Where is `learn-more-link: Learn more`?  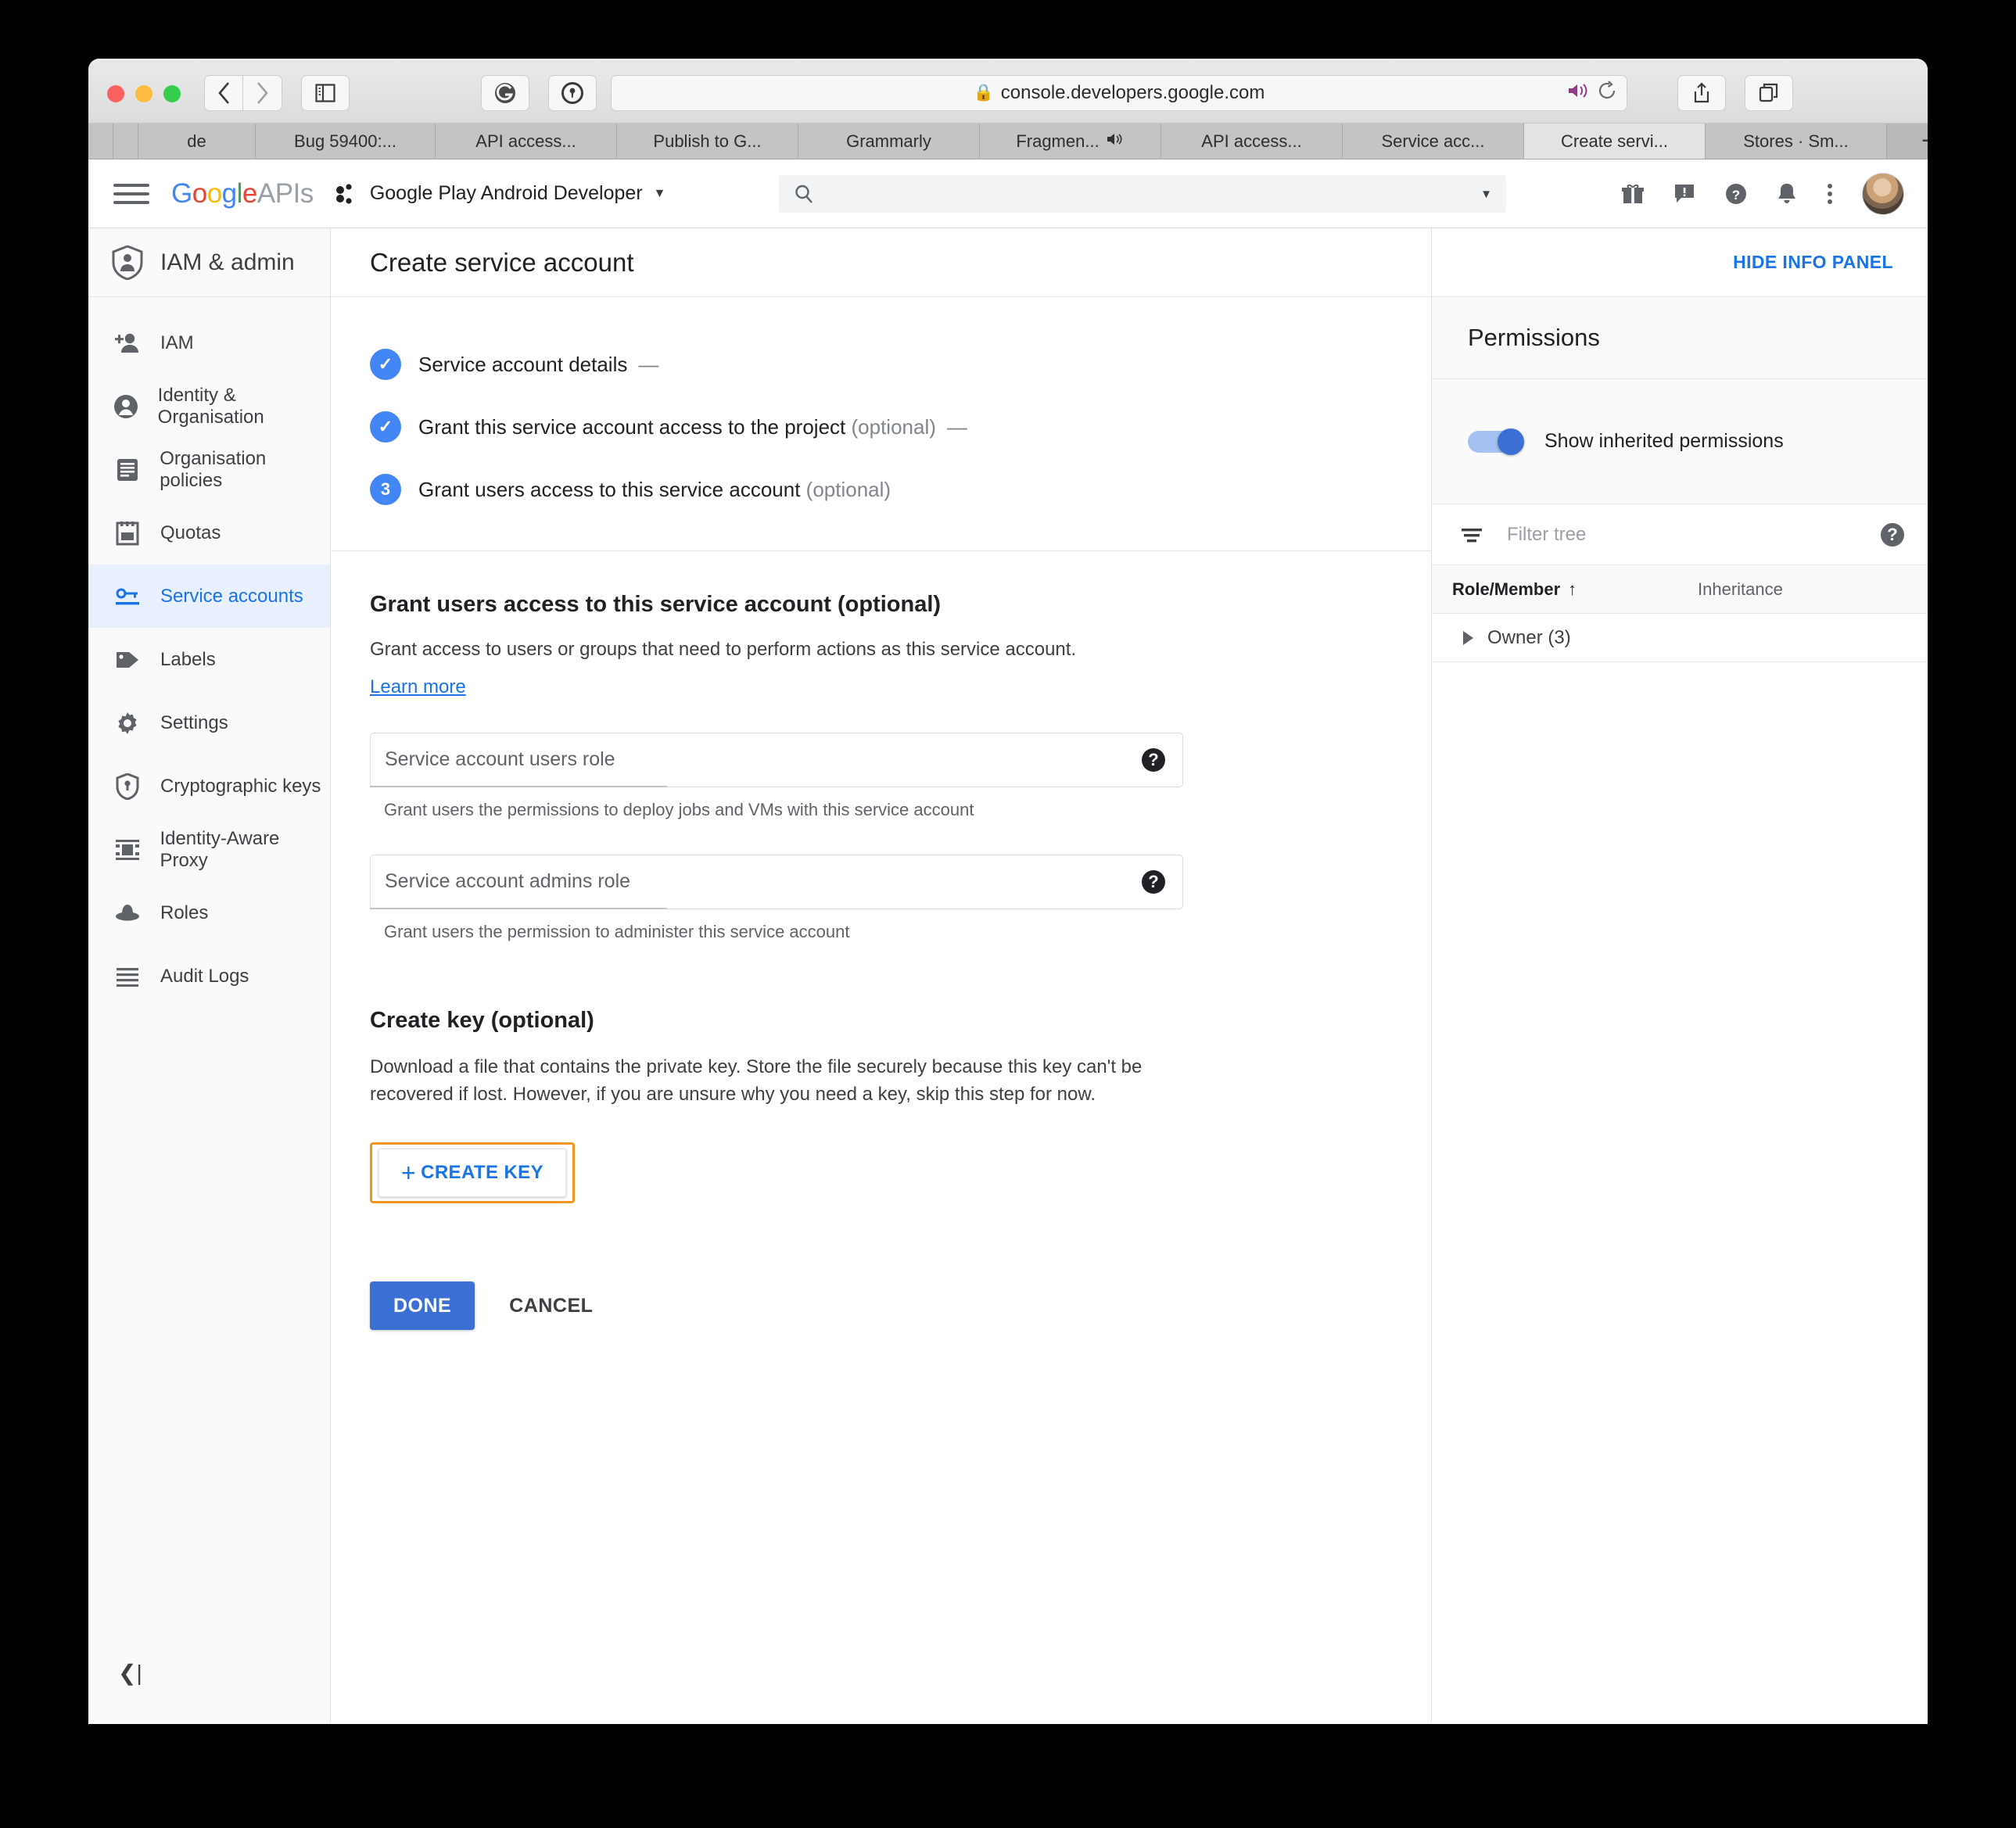
learn-more-link: Learn more is located at coordinates (418, 687).